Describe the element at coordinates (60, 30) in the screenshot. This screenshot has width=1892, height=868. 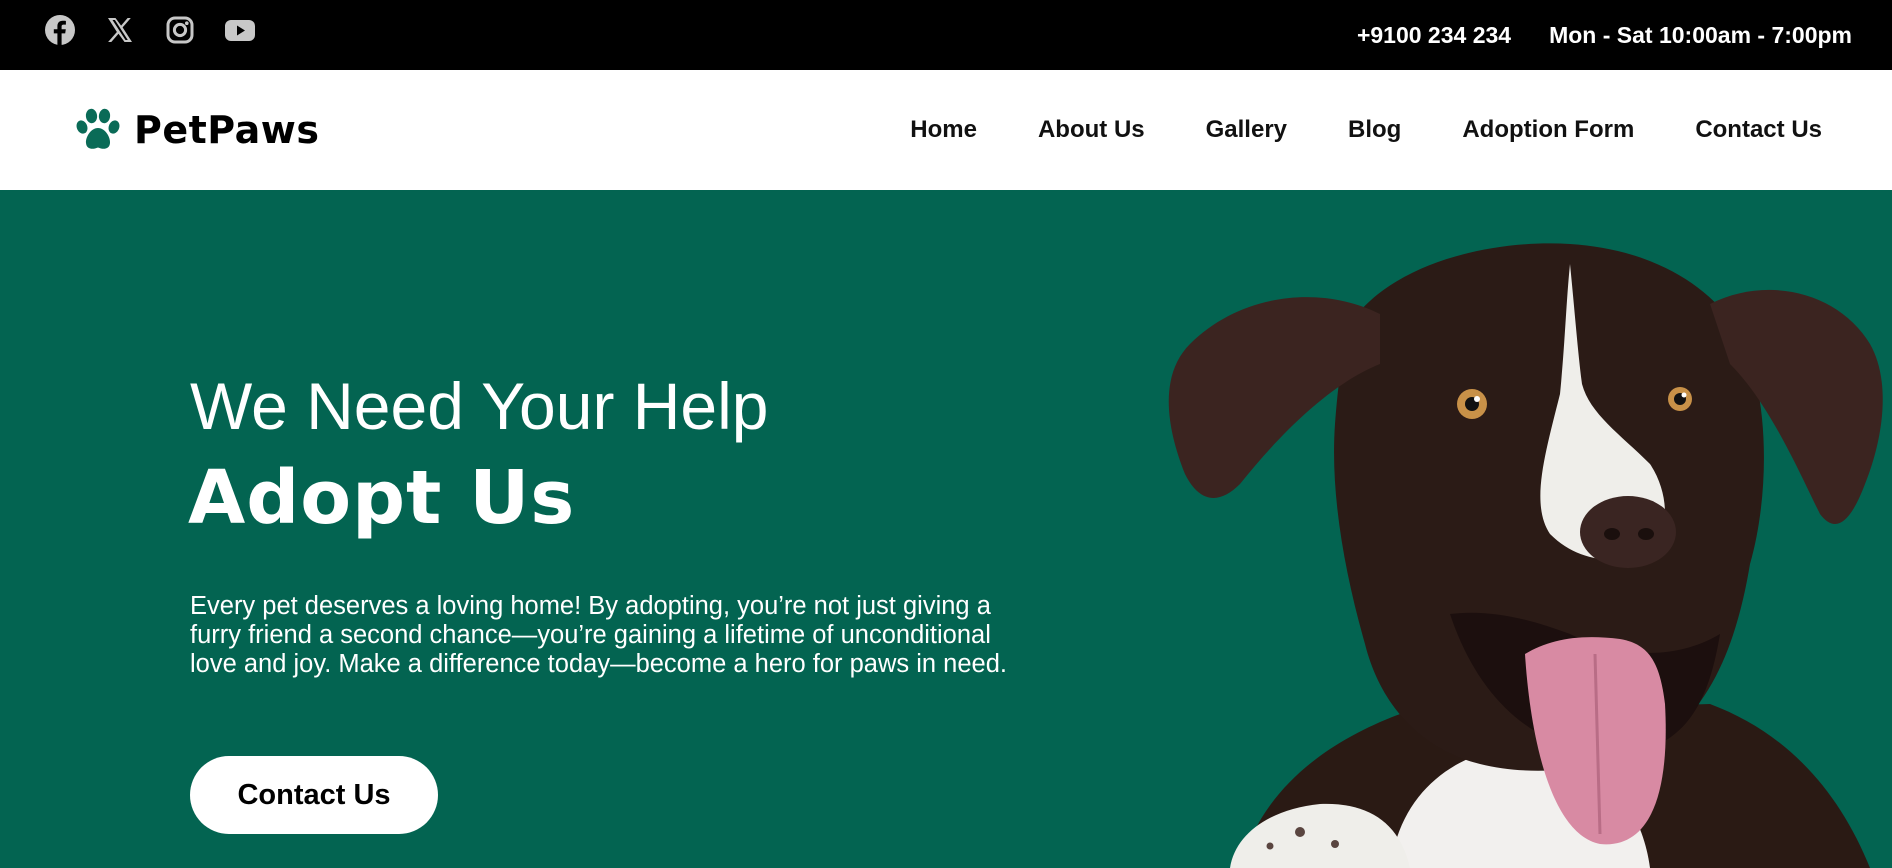
I see `facebook-icon` at that location.